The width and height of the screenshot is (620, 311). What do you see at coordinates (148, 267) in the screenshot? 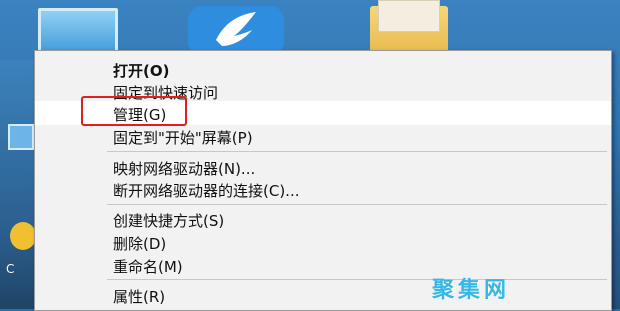
I see `menu-item-label: 重命名(M)` at bounding box center [148, 267].